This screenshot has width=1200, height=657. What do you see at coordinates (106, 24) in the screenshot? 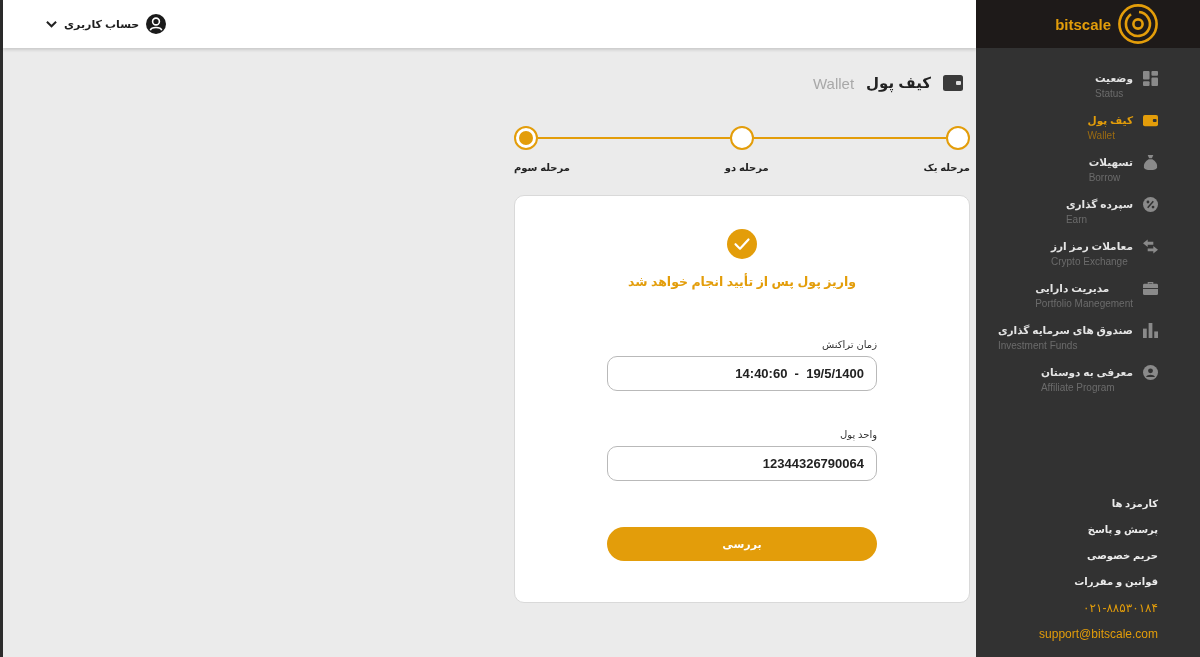
I see `account-menu-button: حساب کاربری` at bounding box center [106, 24].